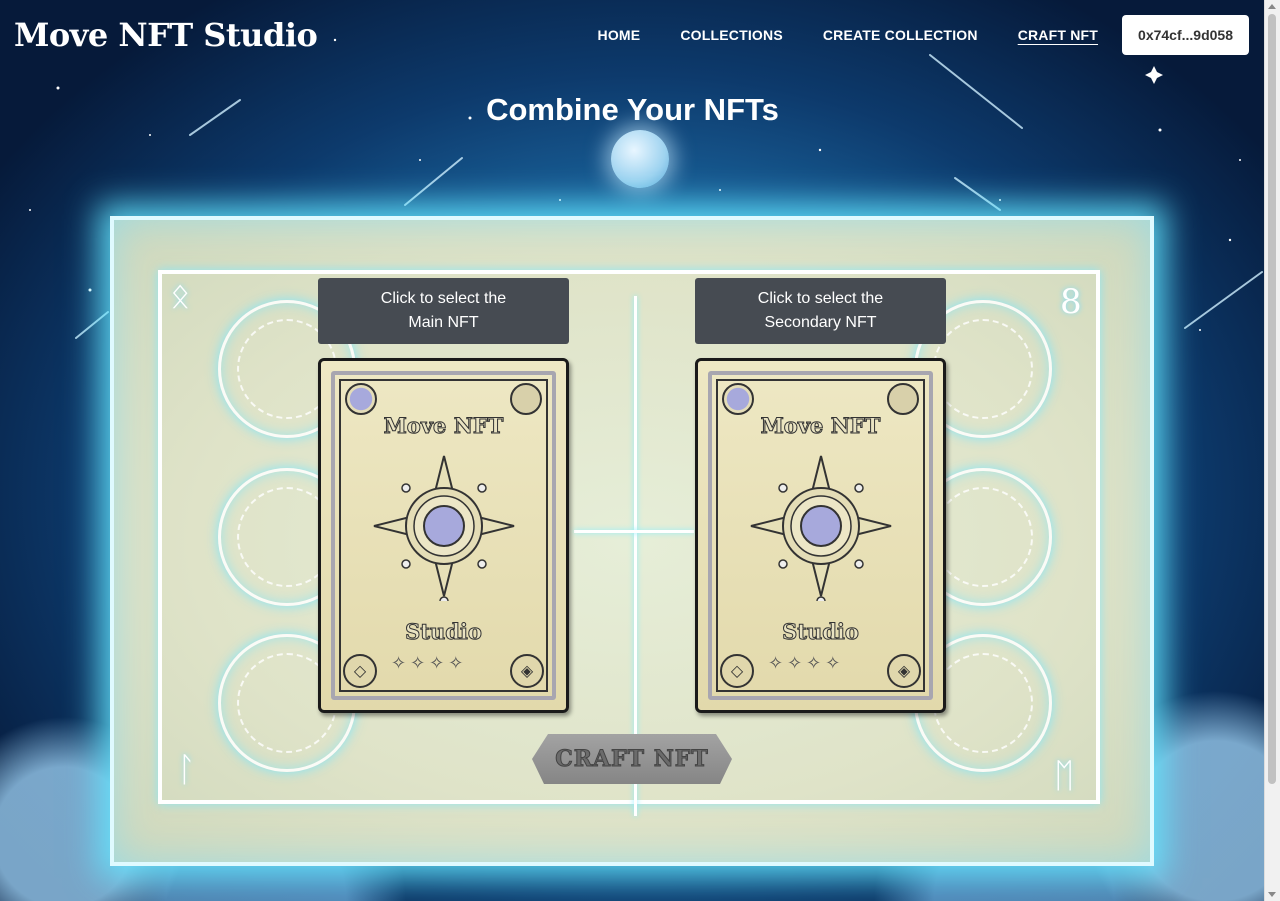  What do you see at coordinates (443, 298) in the screenshot?
I see `main-nft-label-line1: Click to select the` at bounding box center [443, 298].